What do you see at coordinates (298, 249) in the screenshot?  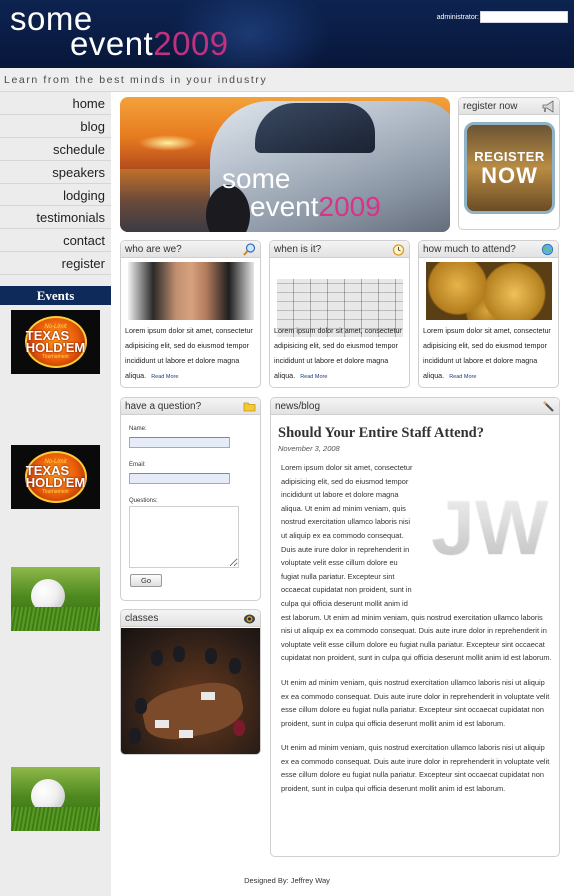 I see `info-box-title: when is it?` at bounding box center [298, 249].